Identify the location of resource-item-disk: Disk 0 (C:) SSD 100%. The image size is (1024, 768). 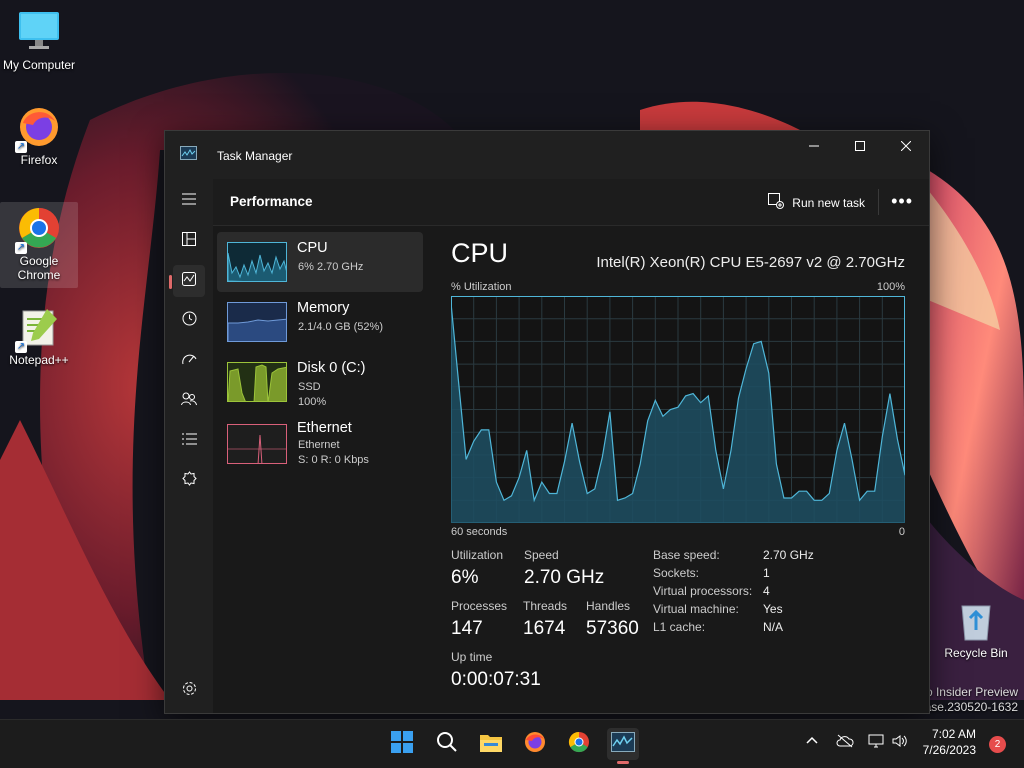
(320, 382).